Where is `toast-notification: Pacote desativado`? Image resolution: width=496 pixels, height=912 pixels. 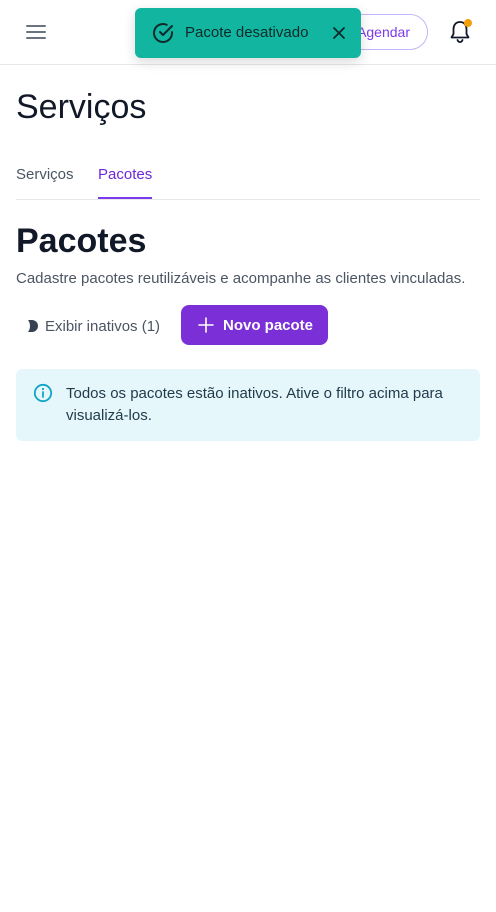 toast-notification: Pacote desativado is located at coordinates (248, 33).